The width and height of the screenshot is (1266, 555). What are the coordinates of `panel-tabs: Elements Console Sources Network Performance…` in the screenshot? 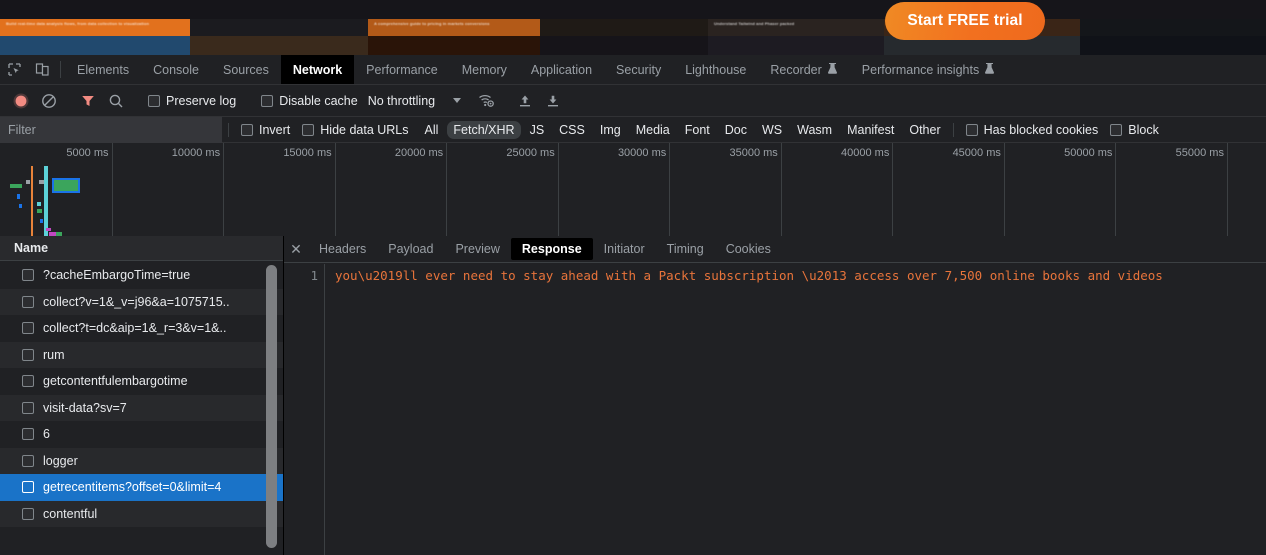 It's located at (536, 69).